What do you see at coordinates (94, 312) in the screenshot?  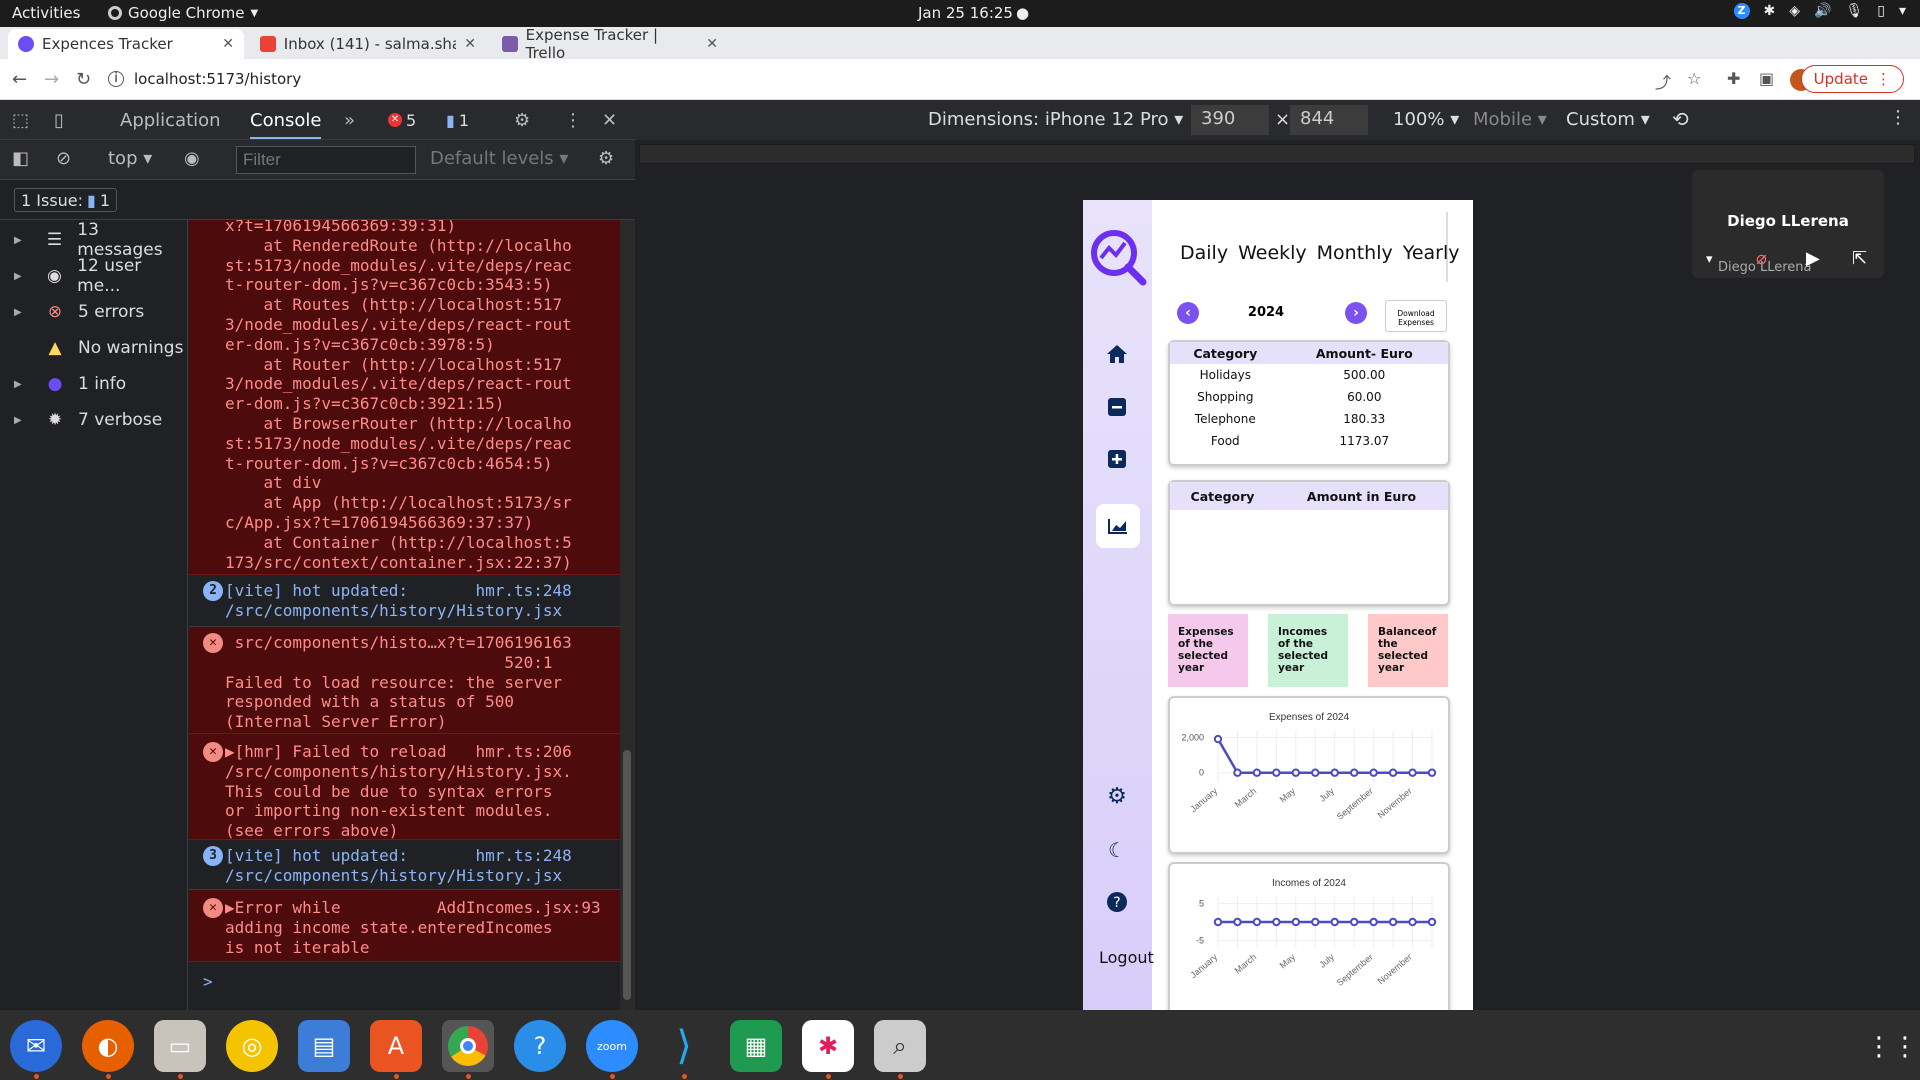 I see `sidebar-item-errors: ▶ ⊗ 5 errors` at bounding box center [94, 312].